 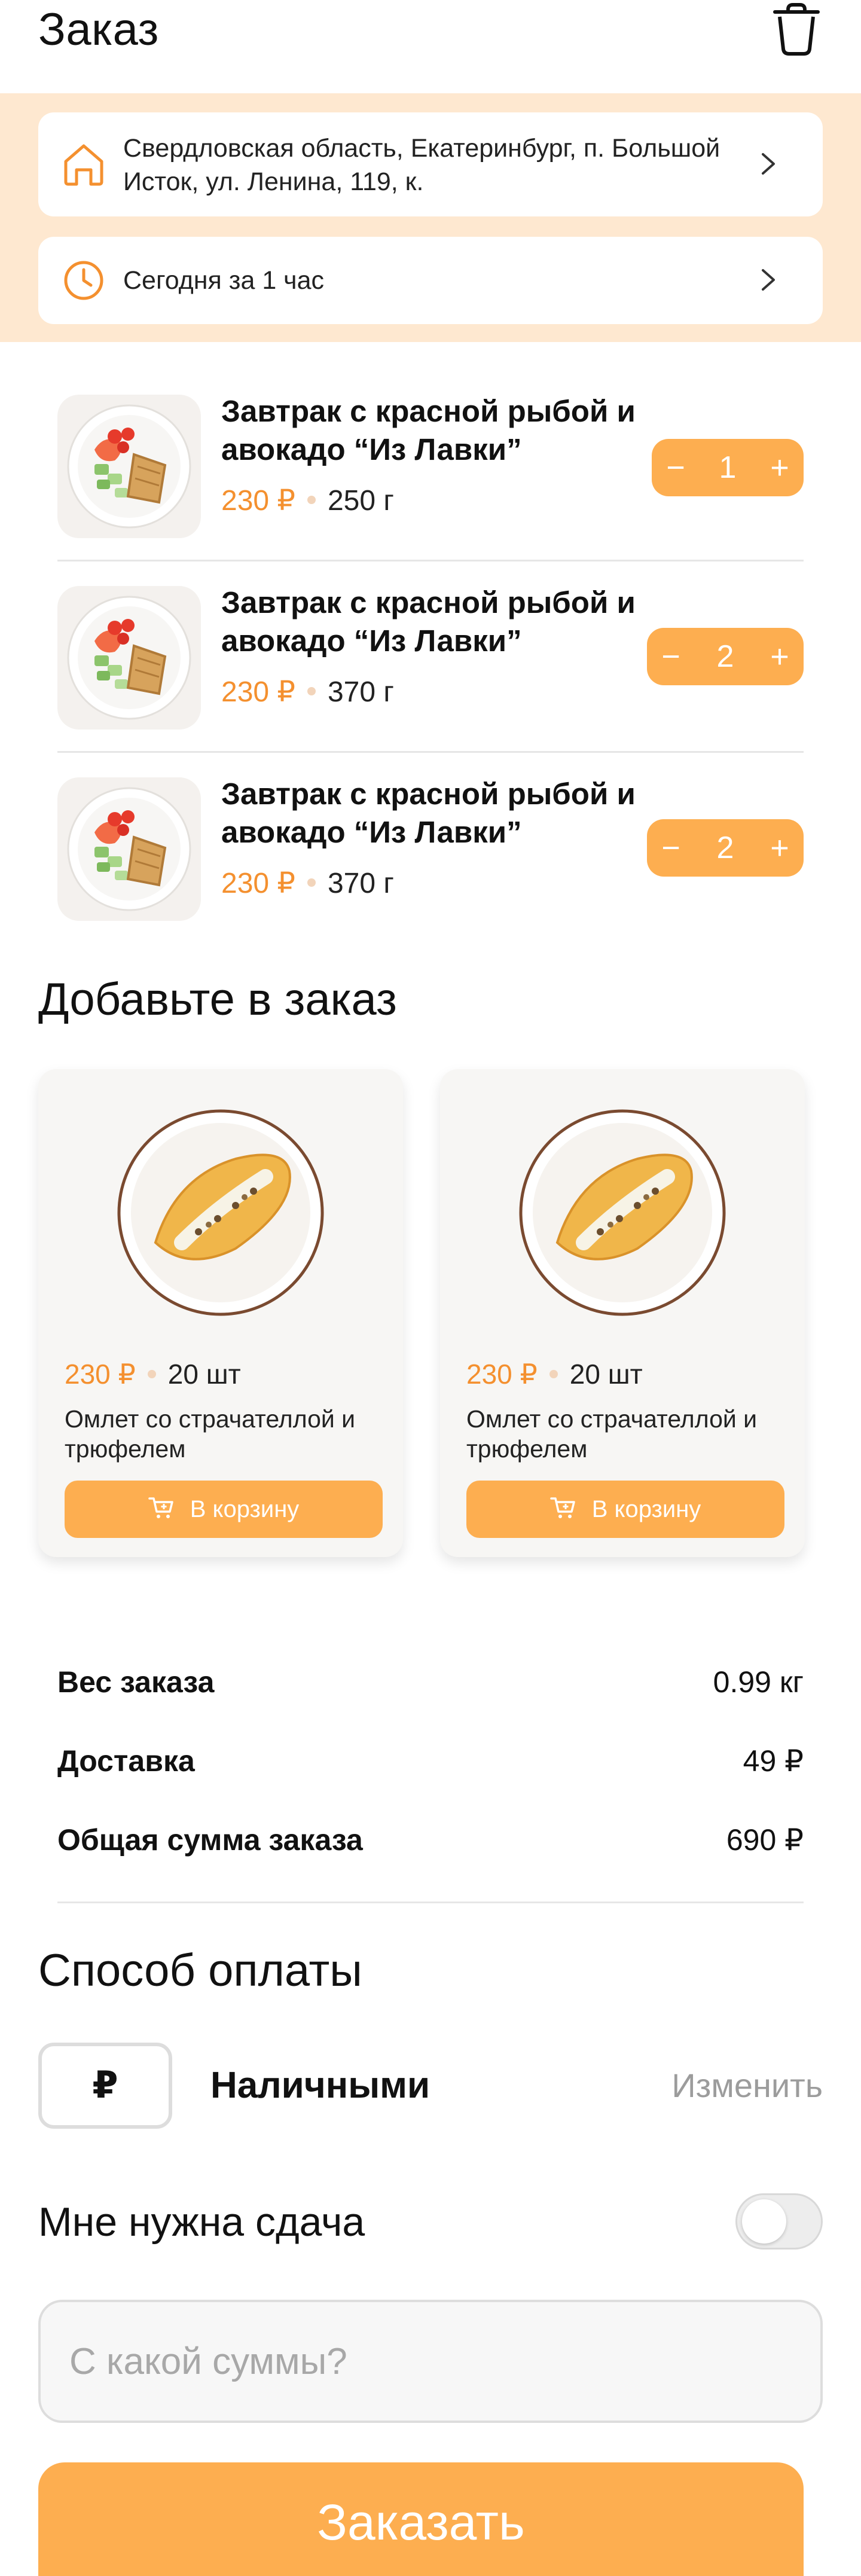 What do you see at coordinates (765, 1840) in the screenshot?
I see `summary-value: 690 ₽` at bounding box center [765, 1840].